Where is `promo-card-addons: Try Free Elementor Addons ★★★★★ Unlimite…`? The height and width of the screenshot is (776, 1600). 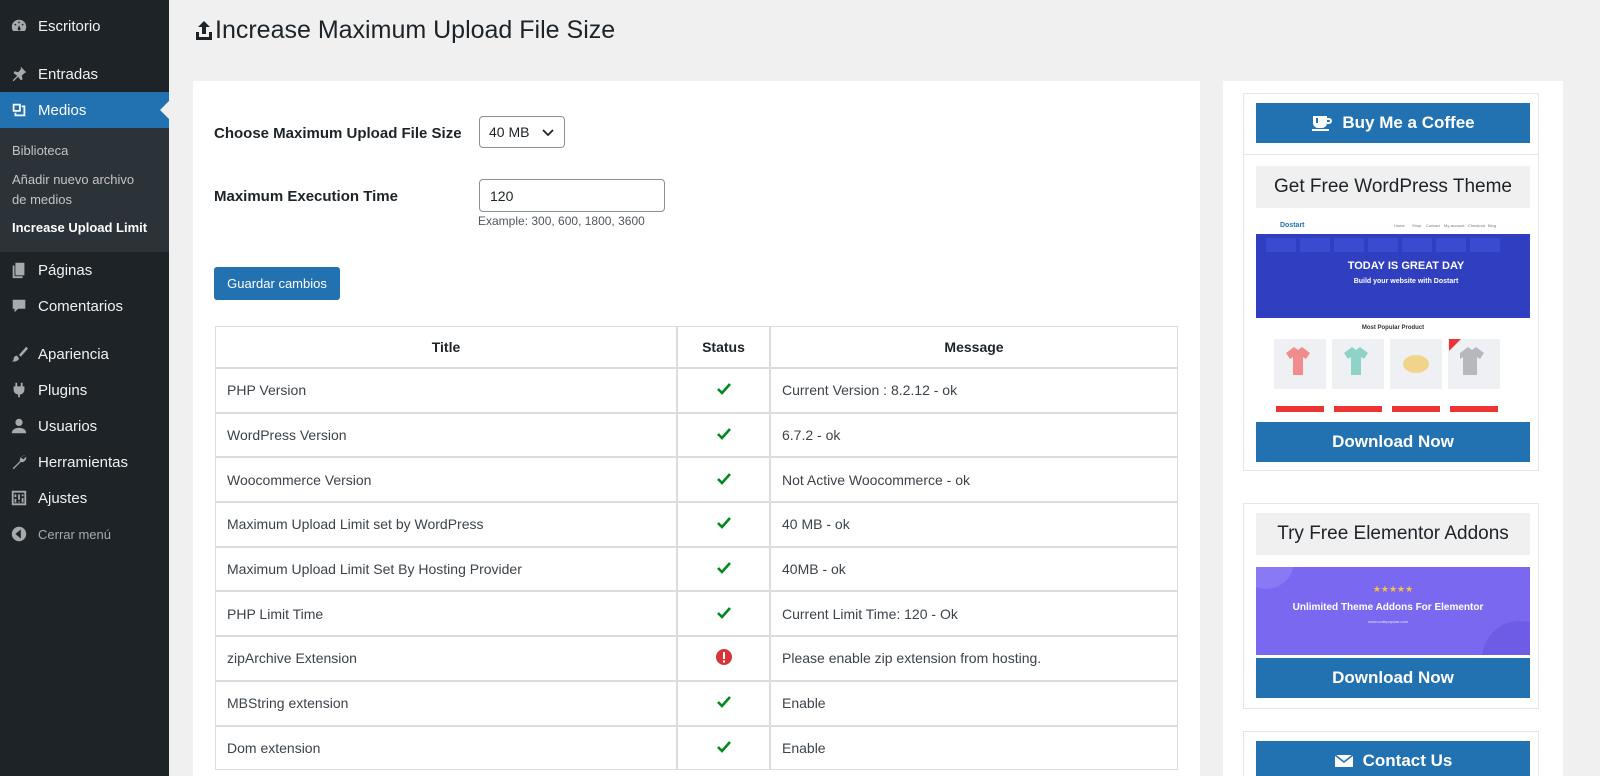 promo-card-addons: Try Free Elementor Addons ★★★★★ Unlimite… is located at coordinates (1391, 606).